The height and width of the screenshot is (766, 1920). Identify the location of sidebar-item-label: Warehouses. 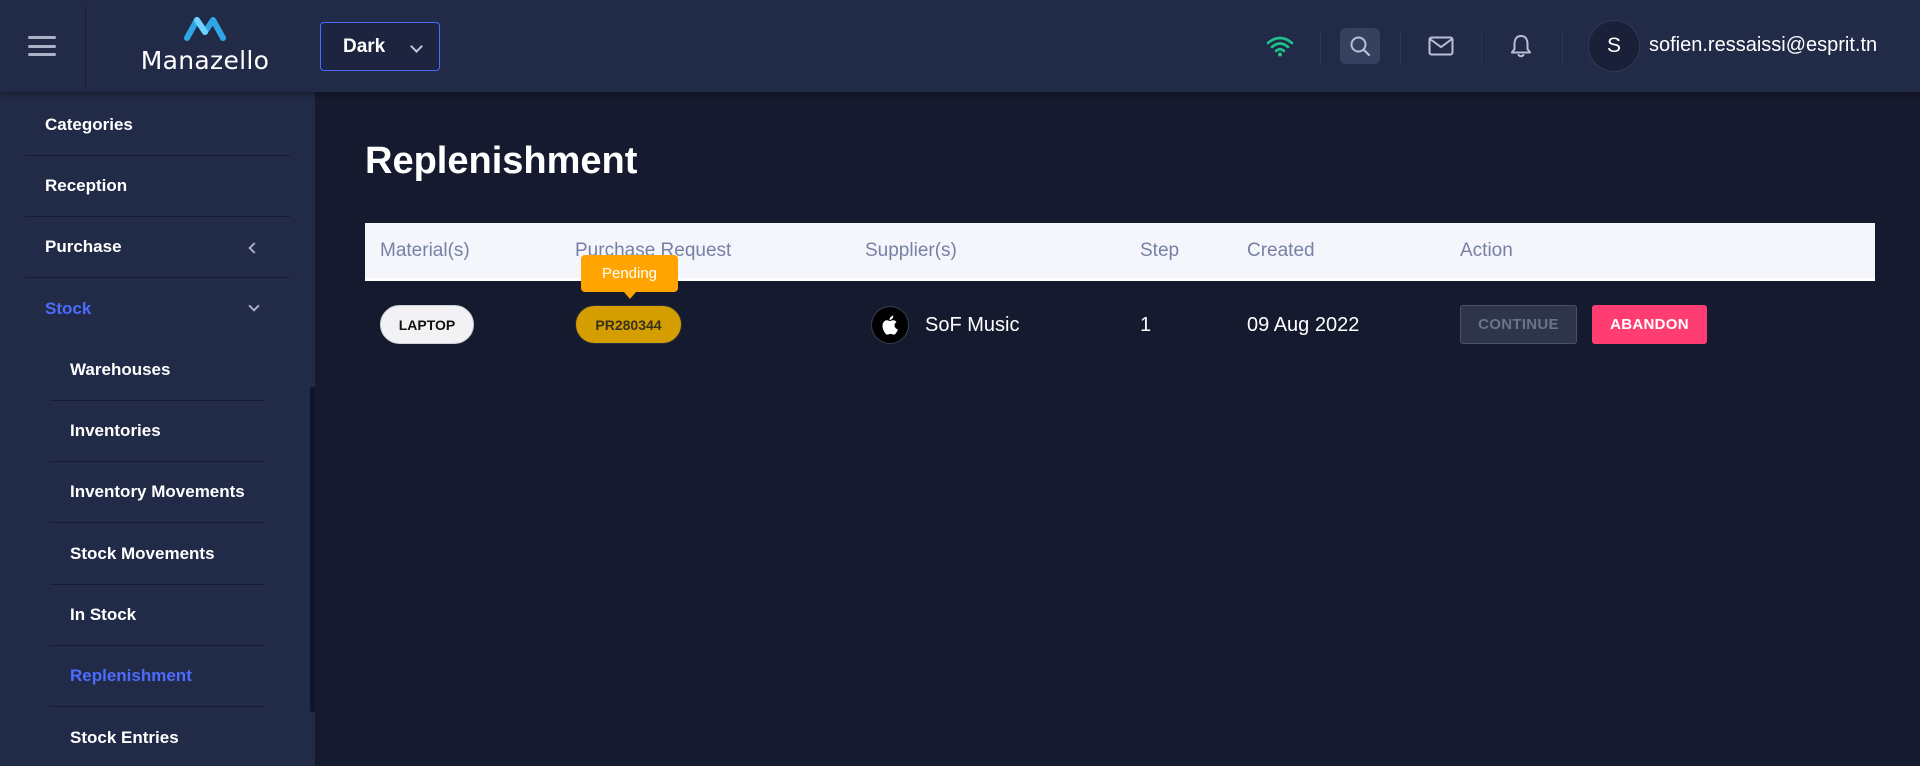
(120, 369).